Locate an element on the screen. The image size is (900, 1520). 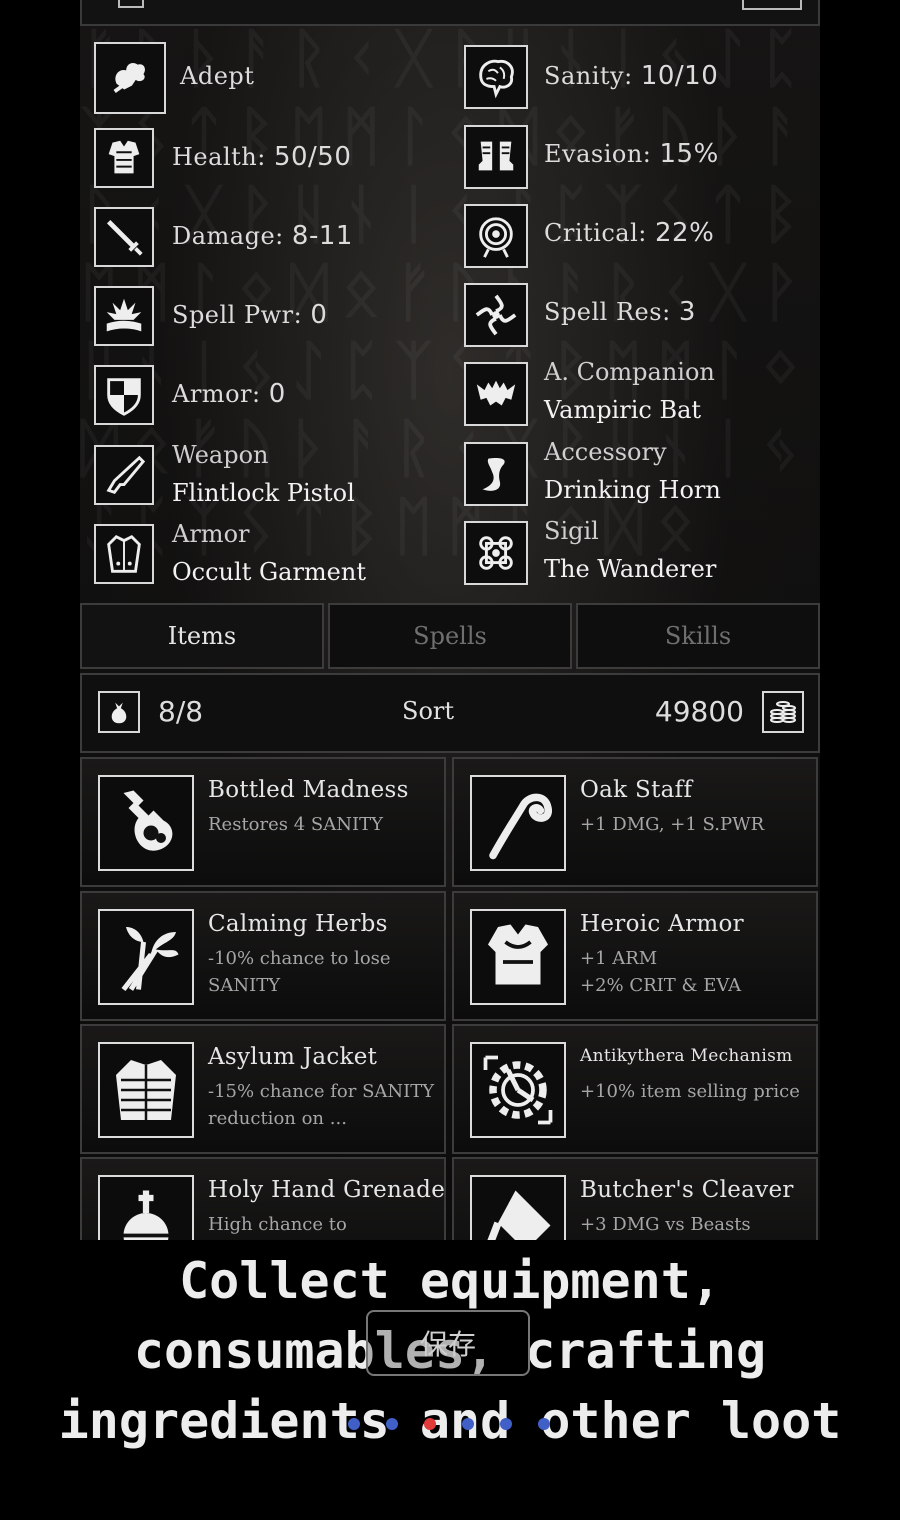
tab-items: Items is located at coordinates (202, 636).